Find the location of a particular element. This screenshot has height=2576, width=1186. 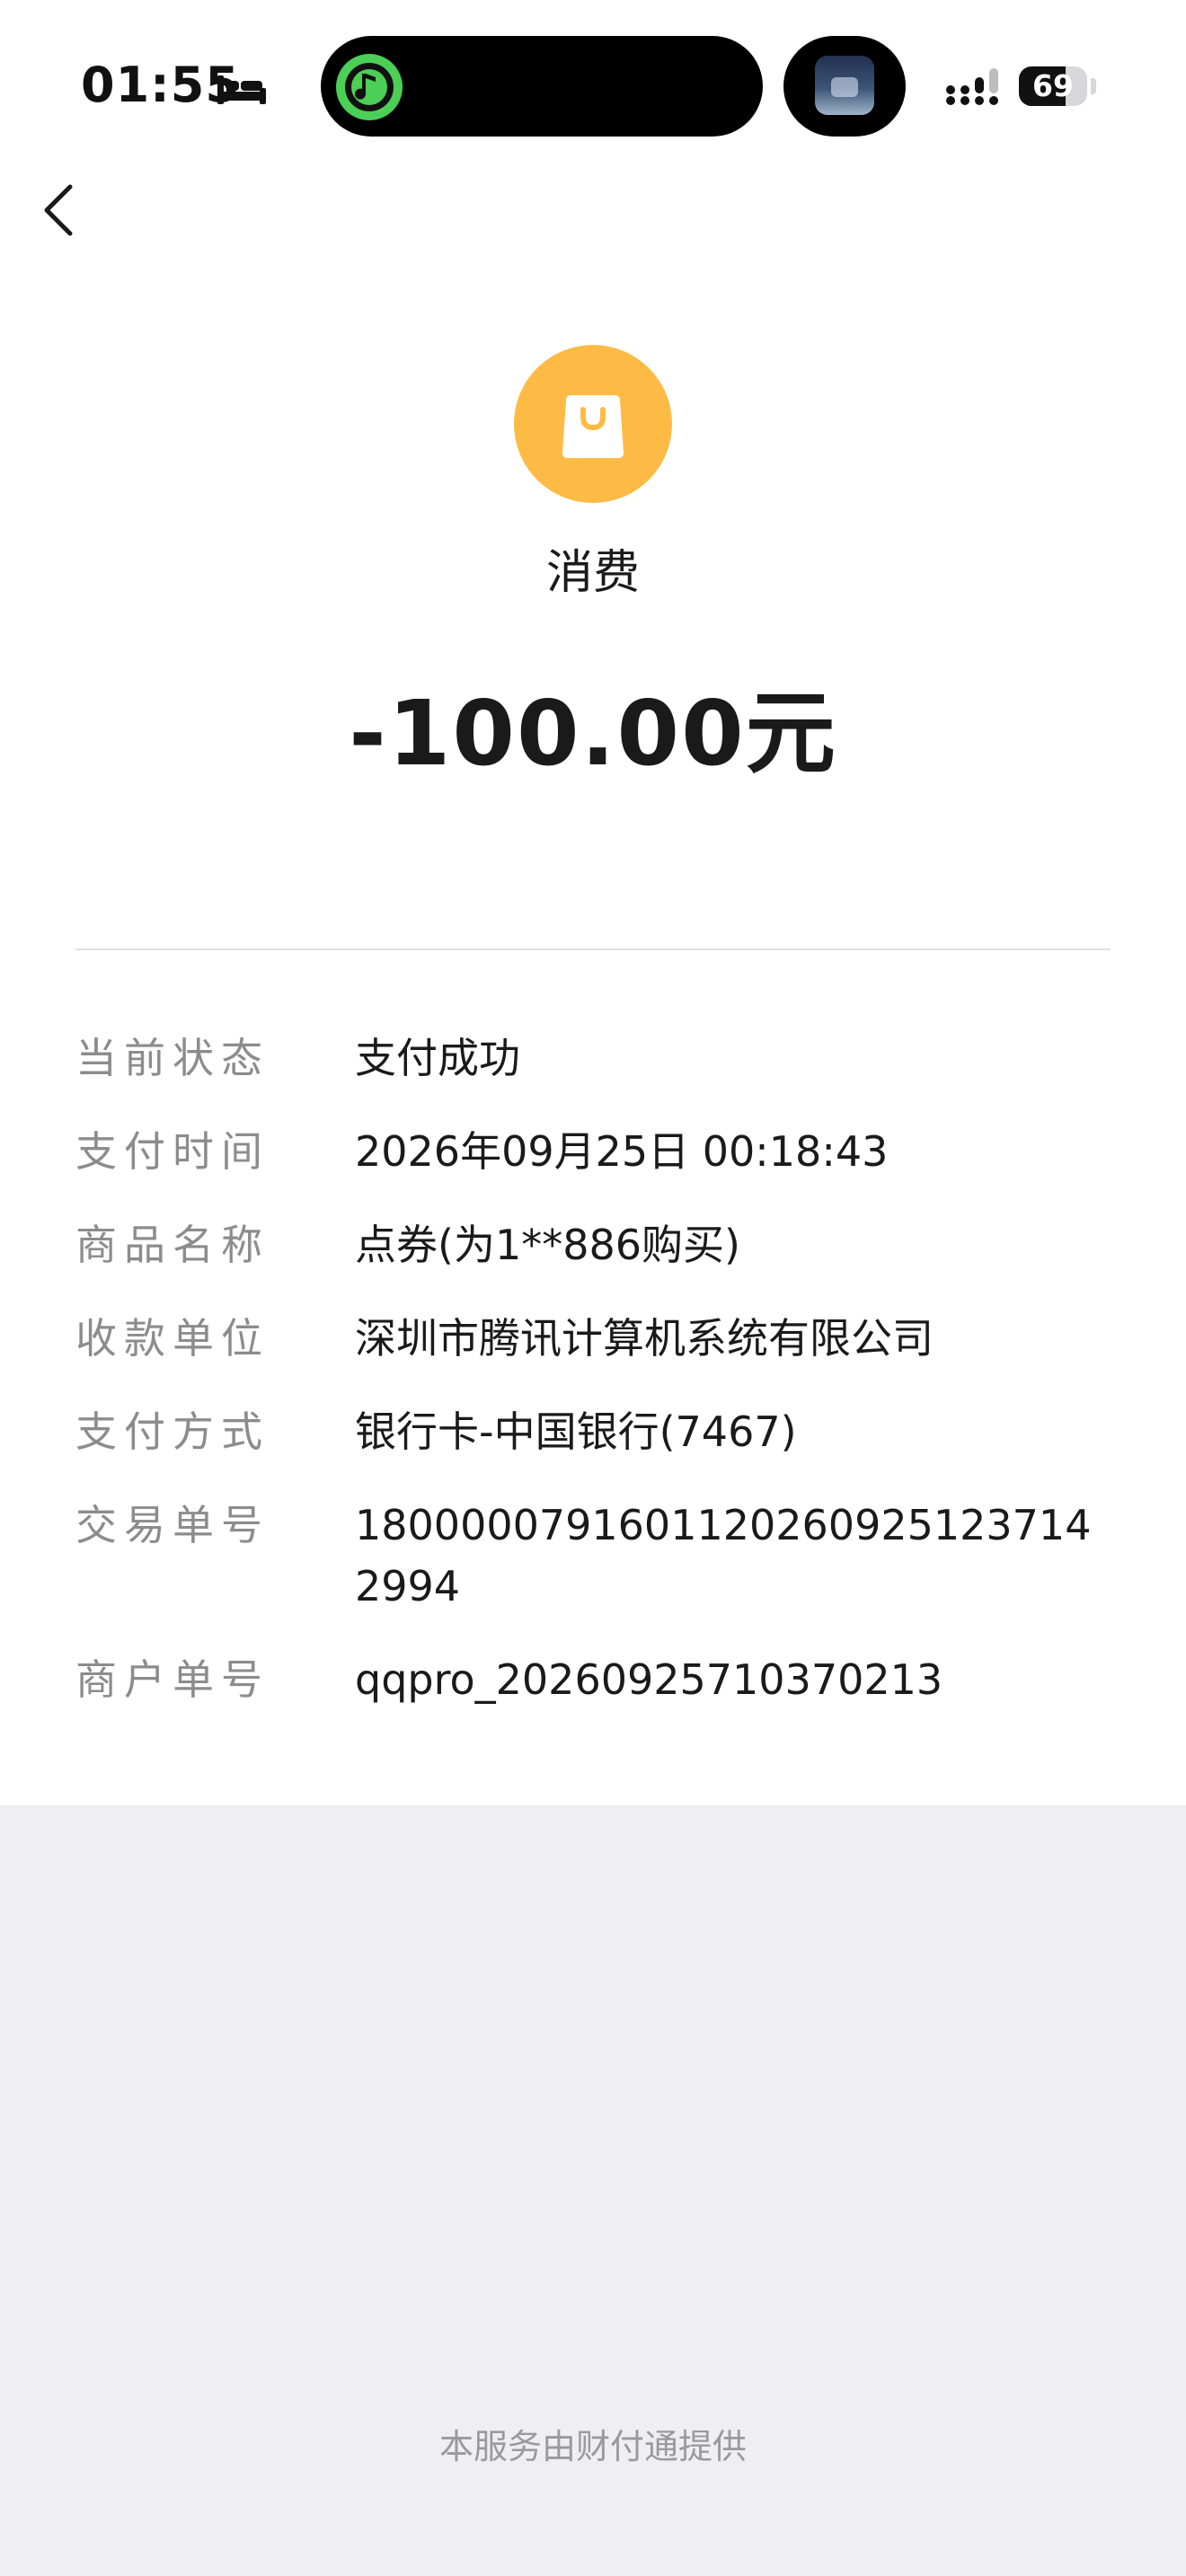

battery-indicator: 69 is located at coordinates (1053, 86).